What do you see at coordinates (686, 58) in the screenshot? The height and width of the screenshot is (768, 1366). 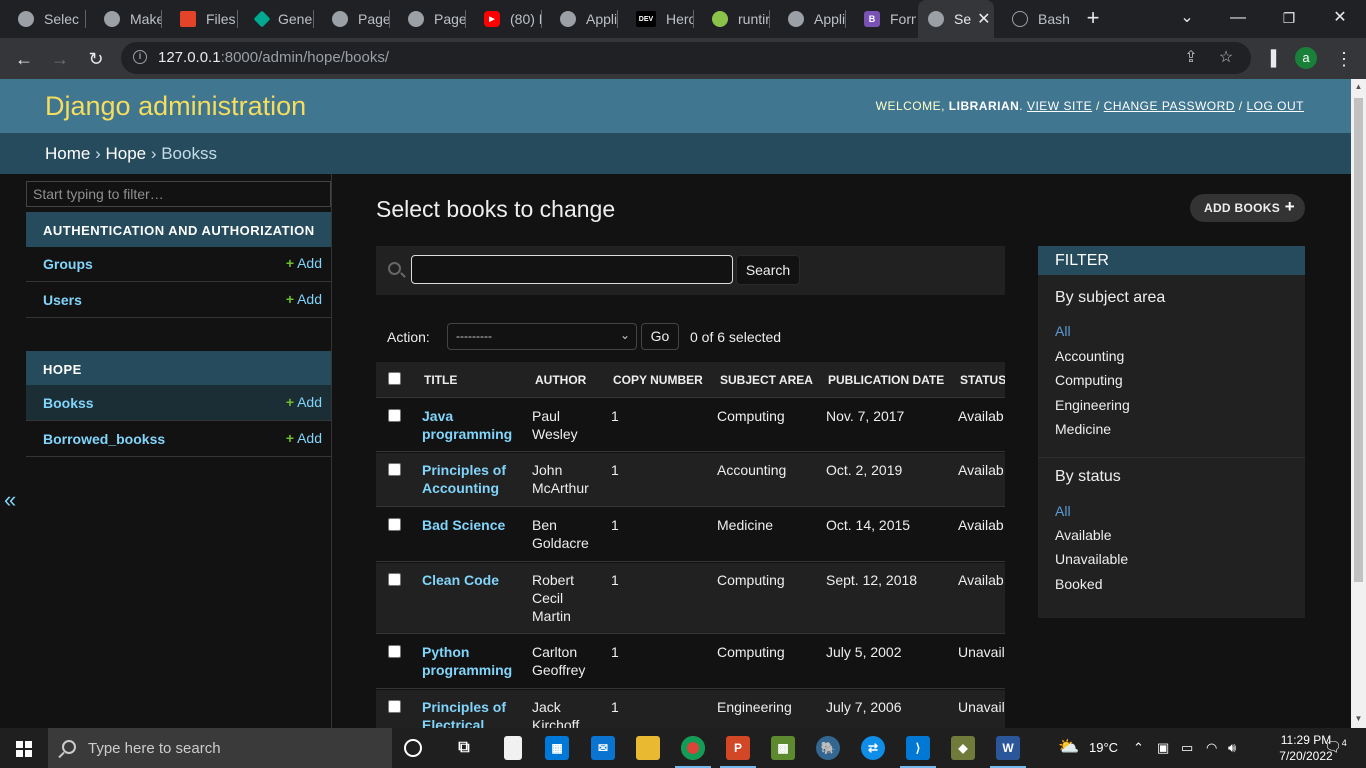 I see `address-bar: i 127.0.0.1:8000/admin/hope/books/ ⇪ ☆` at bounding box center [686, 58].